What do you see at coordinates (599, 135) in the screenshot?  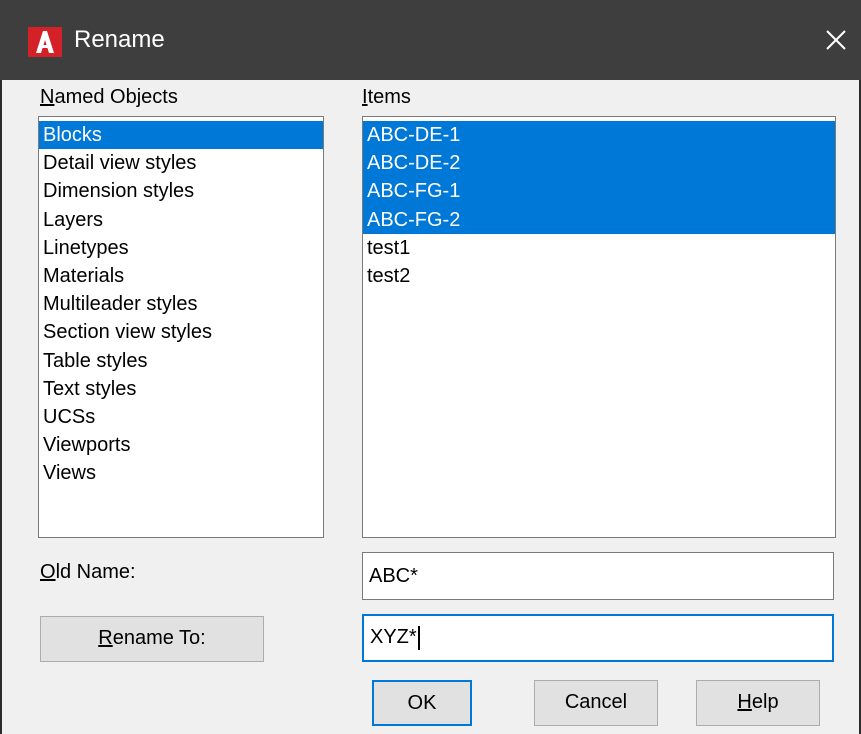 I see `items-list-item: ABC-DE-1` at bounding box center [599, 135].